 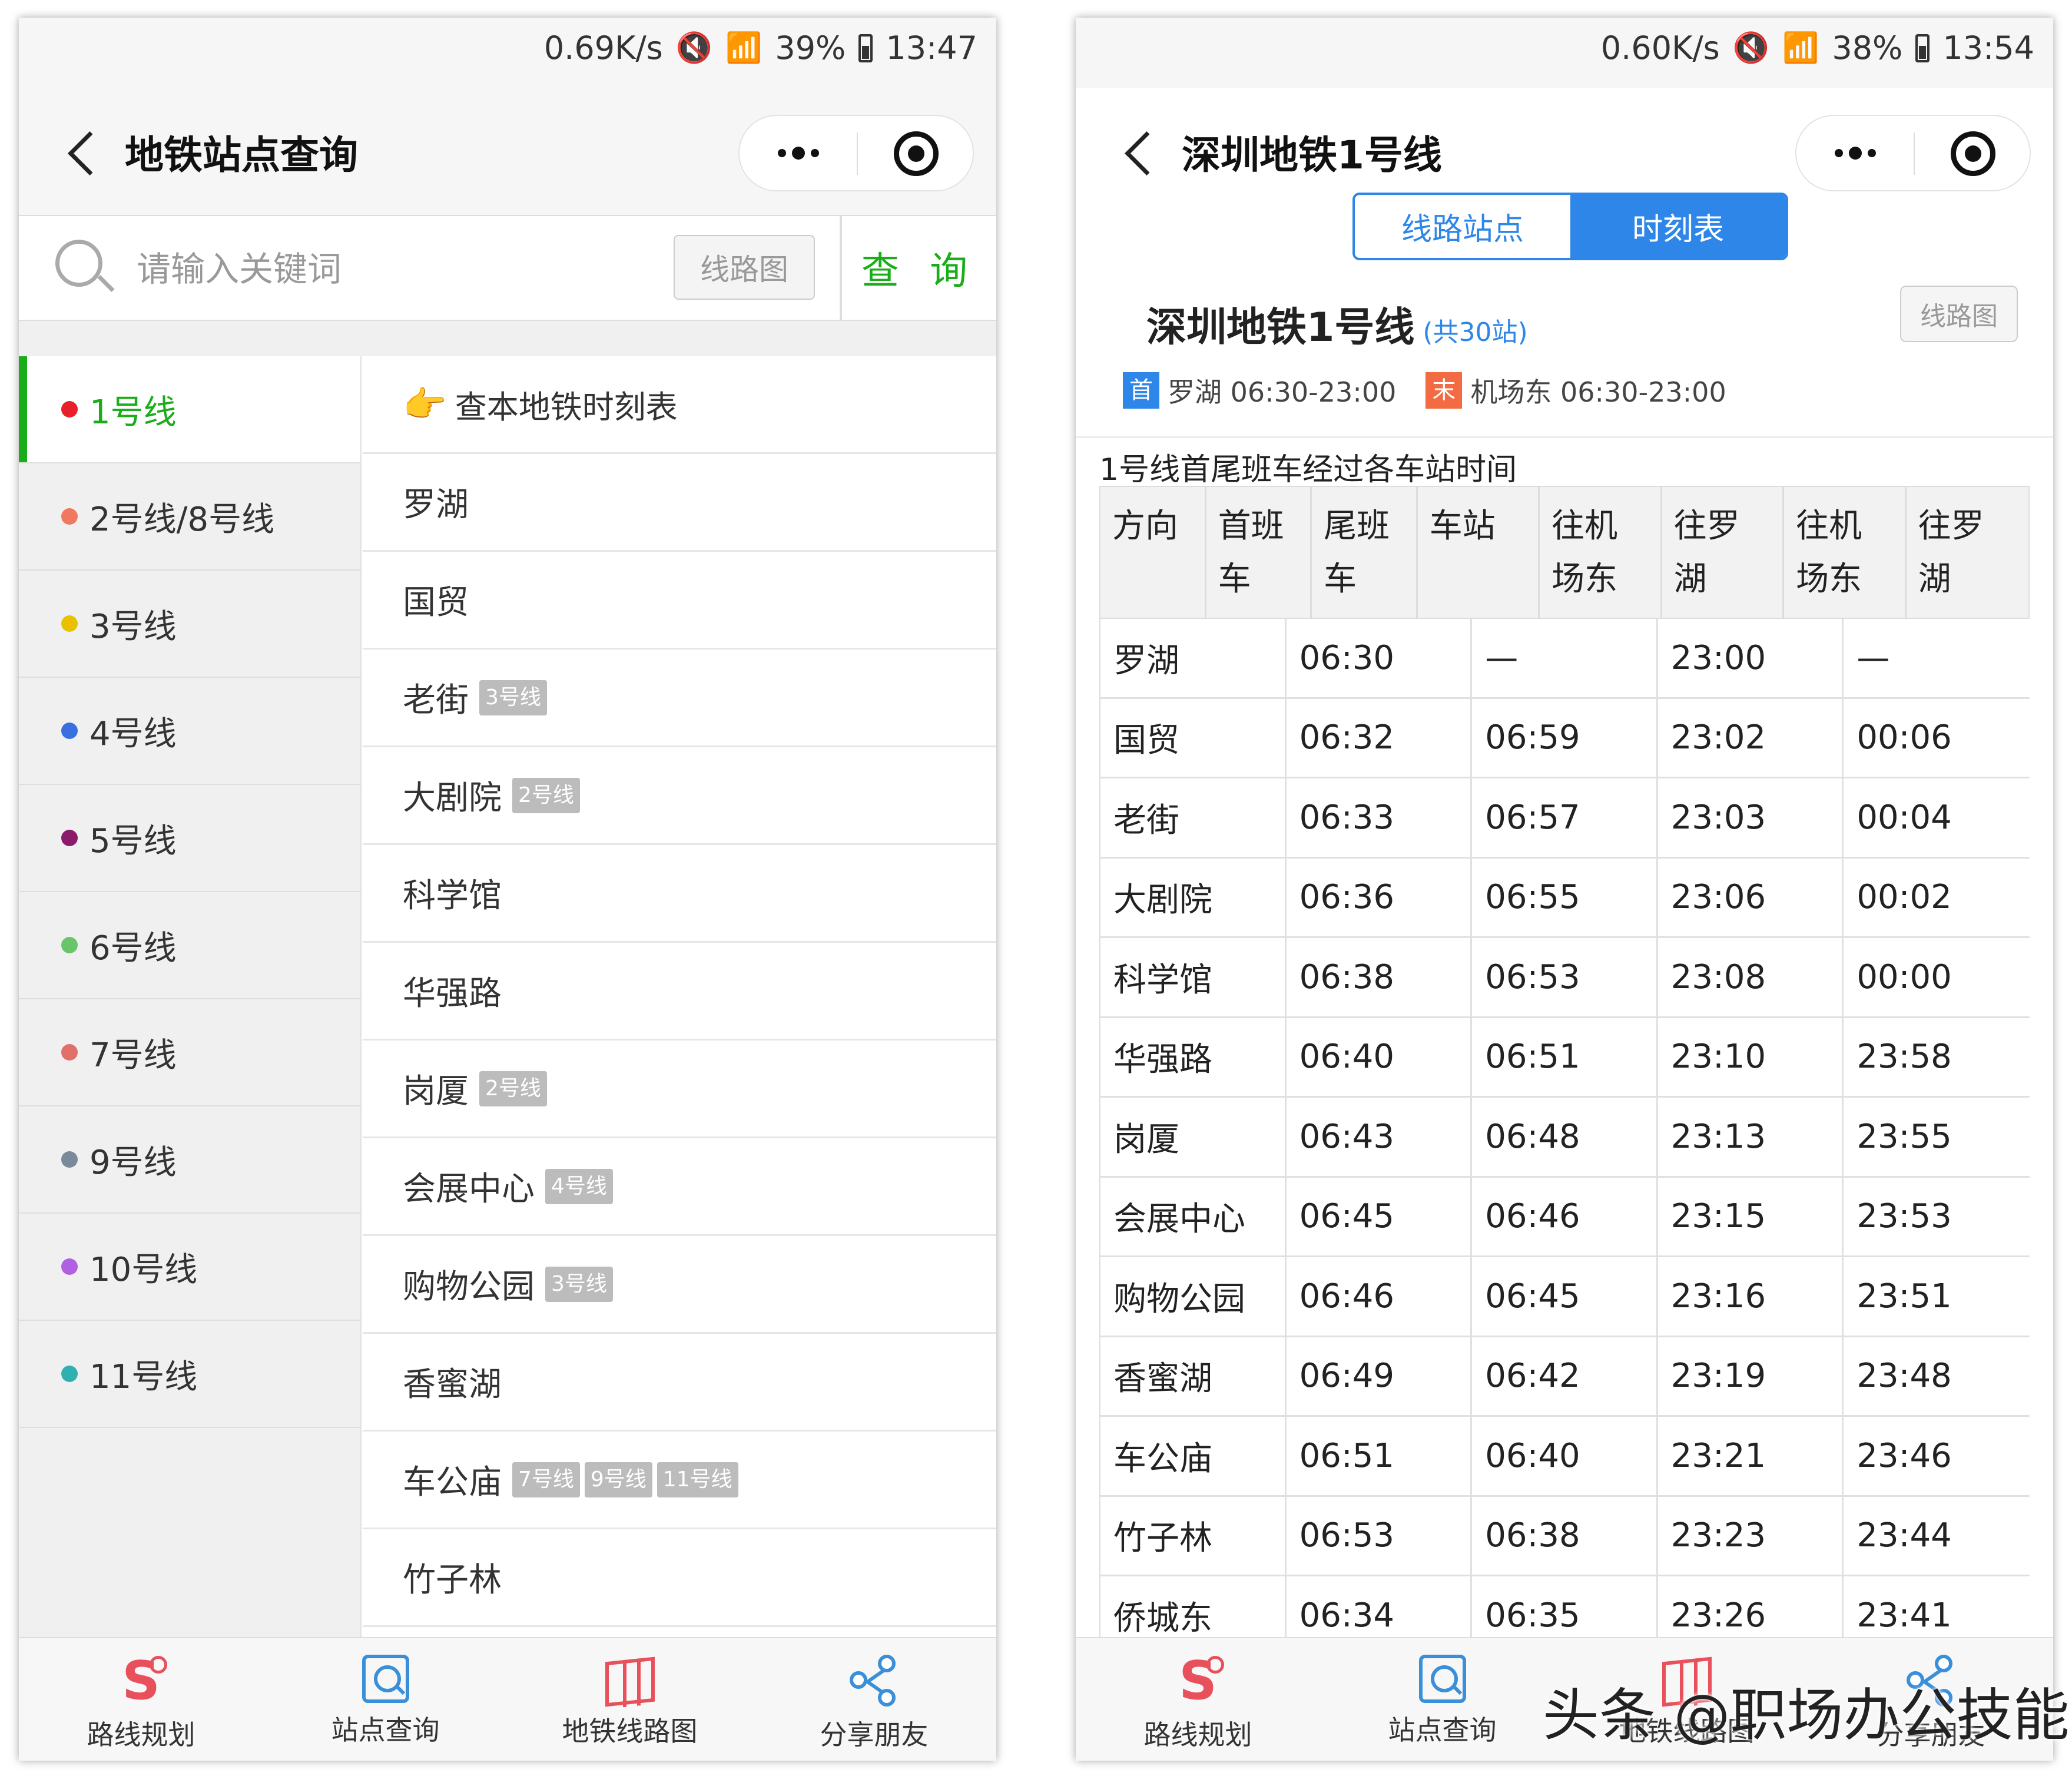 I want to click on line-item: 6号线, so click(x=190, y=945).